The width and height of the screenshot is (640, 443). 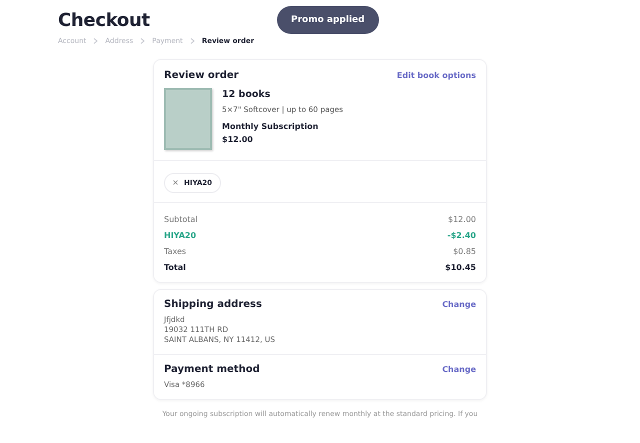 What do you see at coordinates (175, 267) in the screenshot?
I see `total-label: Total` at bounding box center [175, 267].